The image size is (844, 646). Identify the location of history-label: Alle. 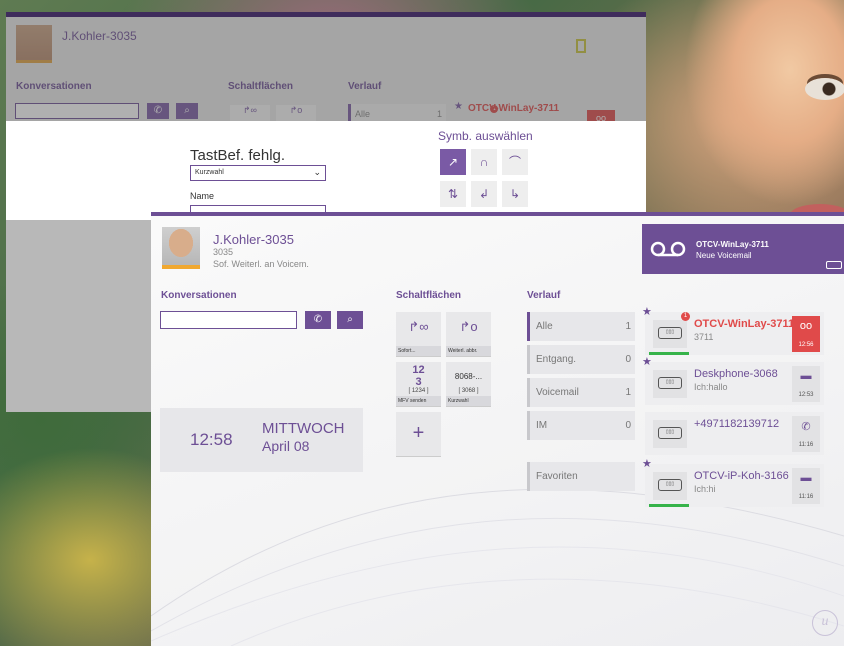
(544, 326).